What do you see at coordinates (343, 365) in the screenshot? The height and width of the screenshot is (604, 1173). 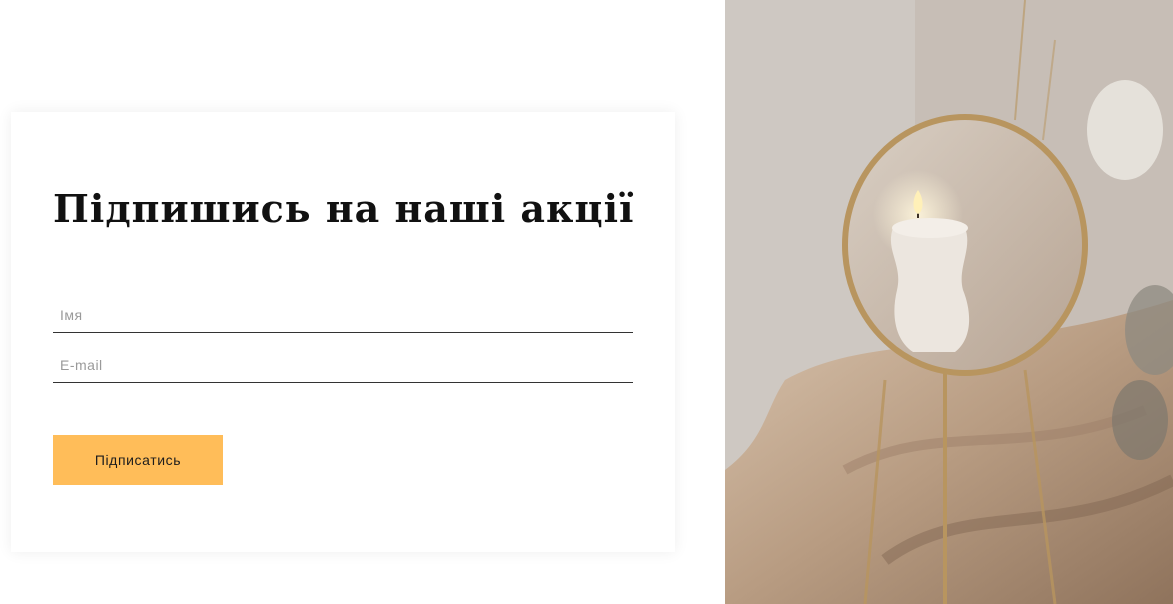 I see `email-input` at bounding box center [343, 365].